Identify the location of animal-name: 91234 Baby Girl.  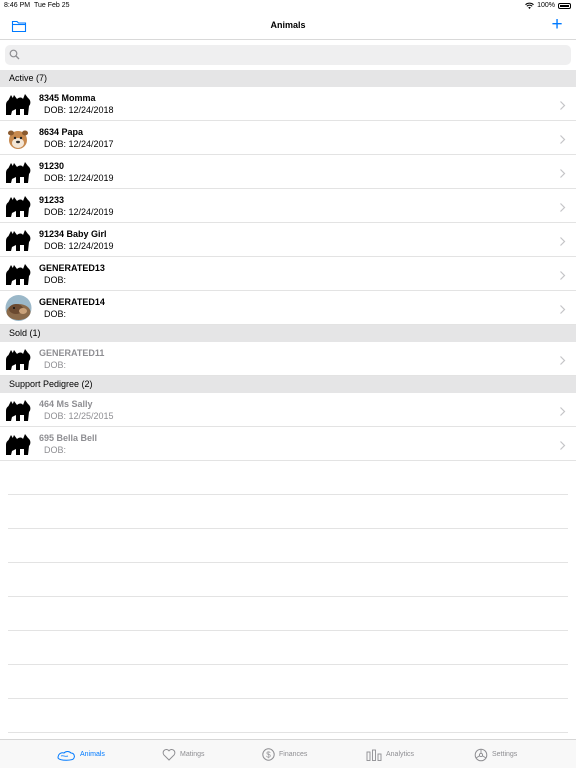
(73, 234).